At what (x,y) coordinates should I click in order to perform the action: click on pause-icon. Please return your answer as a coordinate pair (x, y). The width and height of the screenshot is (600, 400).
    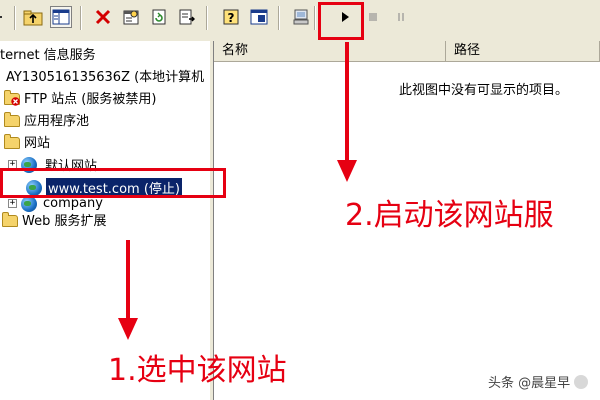
    Looking at the image, I should click on (401, 17).